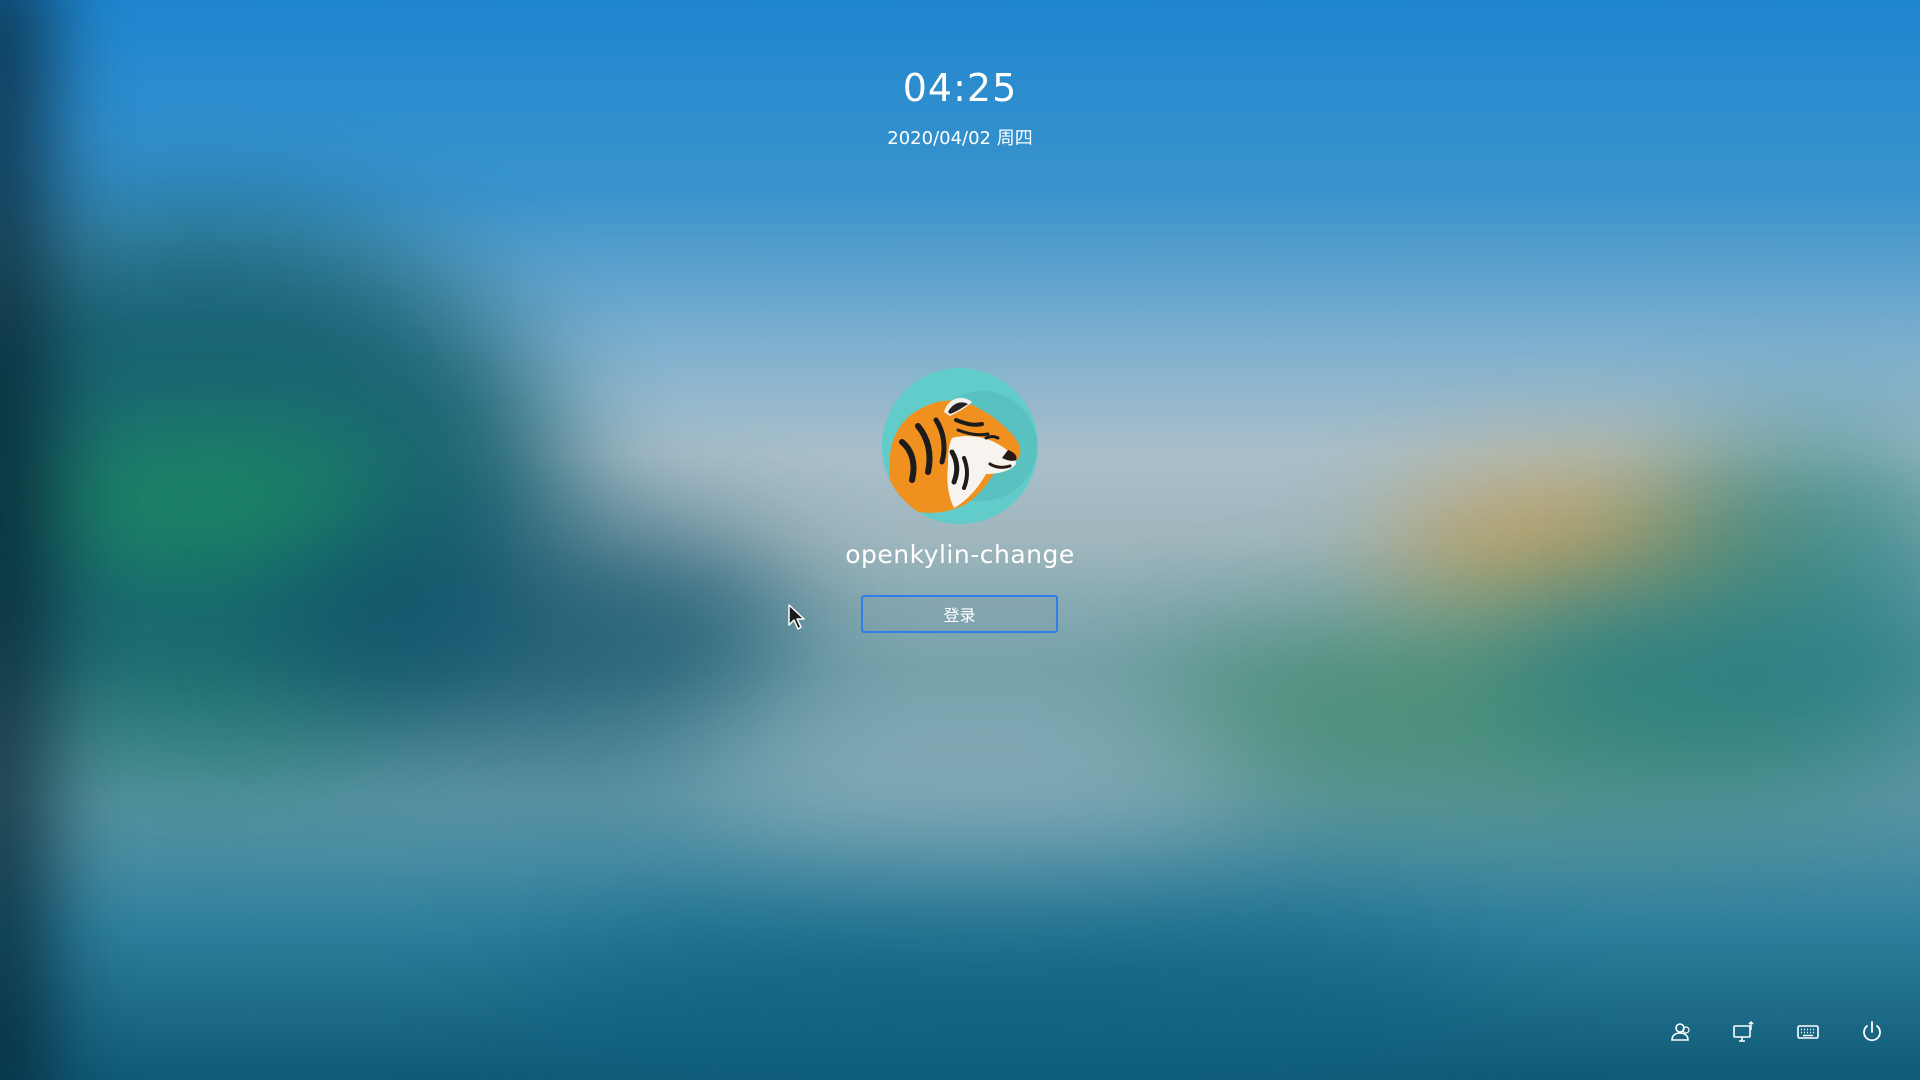 This screenshot has width=1920, height=1080. I want to click on keyboard-icon, so click(1808, 1032).